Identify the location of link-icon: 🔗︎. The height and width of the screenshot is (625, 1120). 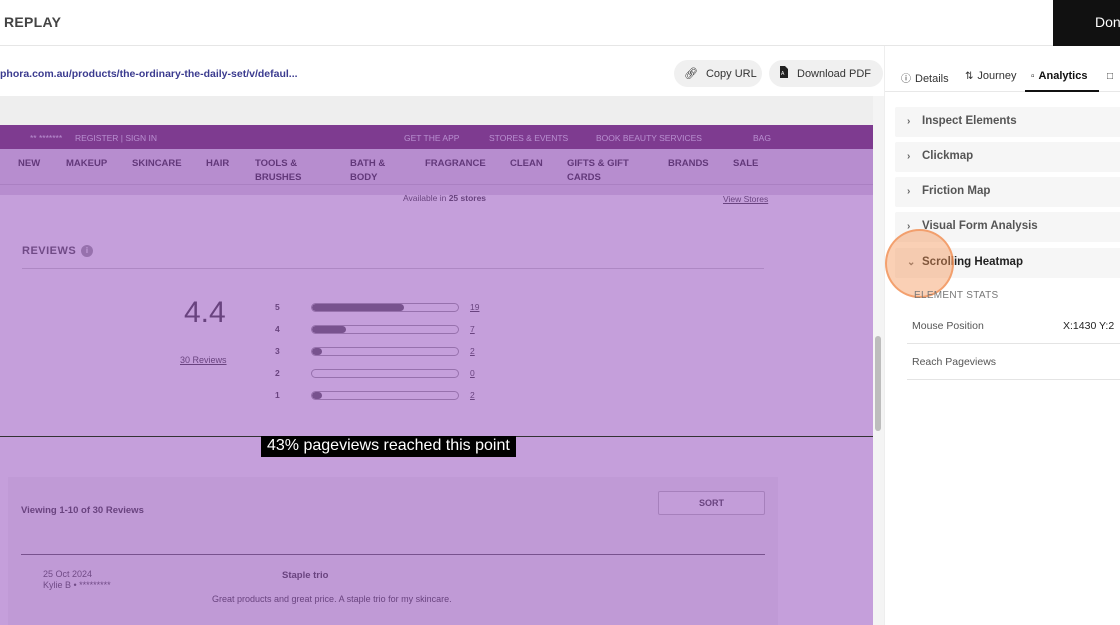
(691, 74).